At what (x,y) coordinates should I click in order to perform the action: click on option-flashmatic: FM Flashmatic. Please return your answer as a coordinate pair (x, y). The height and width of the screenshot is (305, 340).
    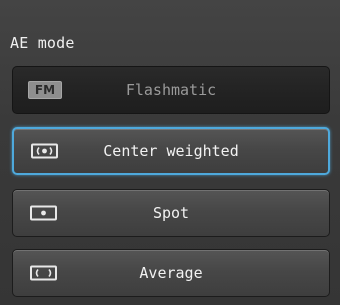
    Looking at the image, I should click on (171, 90).